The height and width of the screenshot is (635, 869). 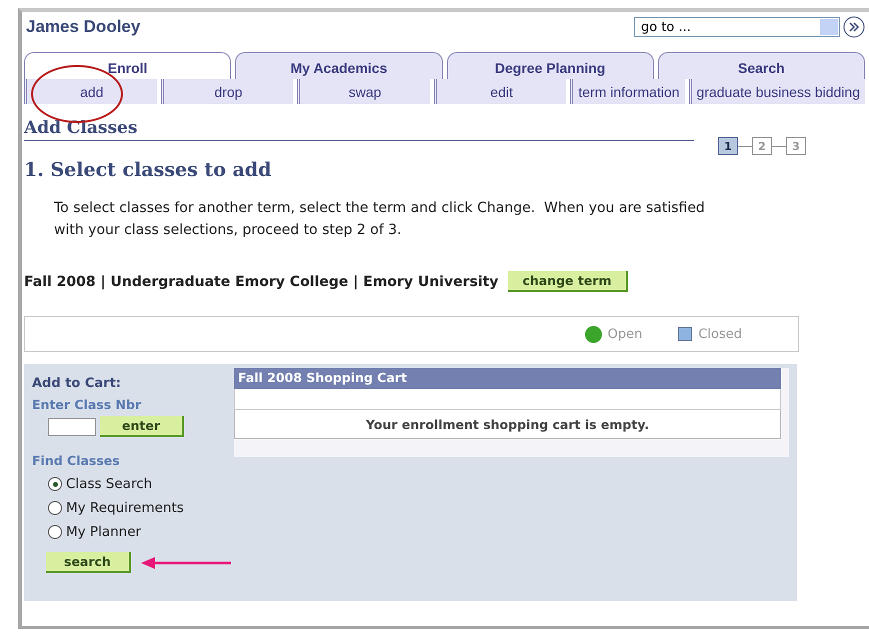 What do you see at coordinates (261, 282) in the screenshot?
I see `term-label: Fall 2008 | Undergraduate Emory College | Emory University` at bounding box center [261, 282].